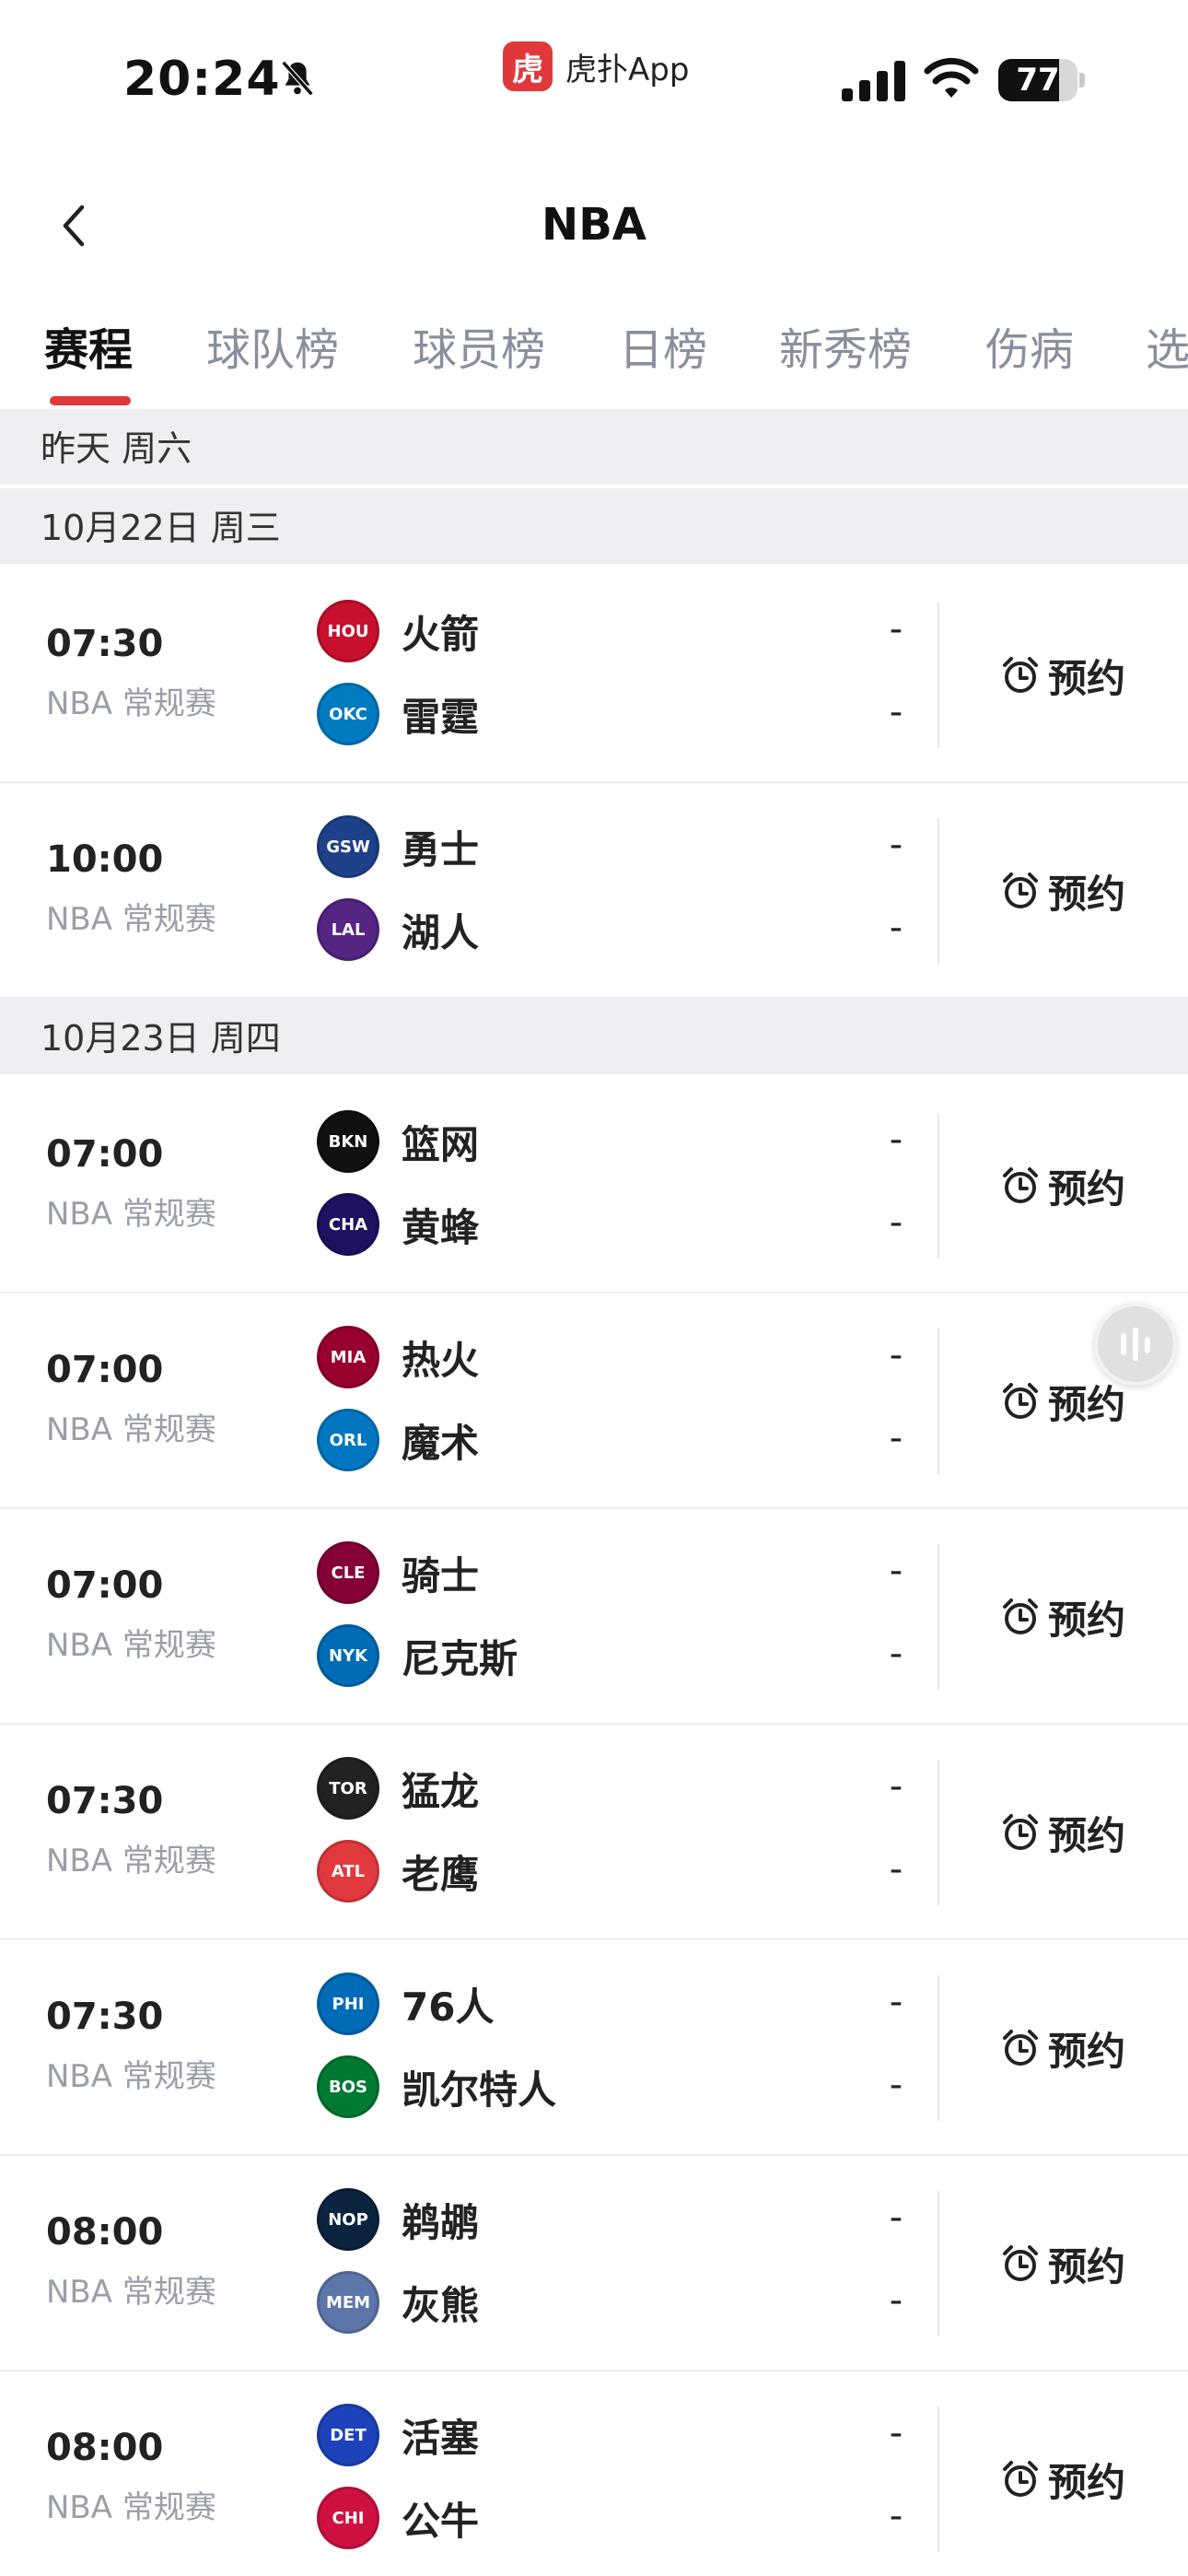  Describe the element at coordinates (348, 1871) in the screenshot. I see `team-logo-abbr: ATL` at that location.